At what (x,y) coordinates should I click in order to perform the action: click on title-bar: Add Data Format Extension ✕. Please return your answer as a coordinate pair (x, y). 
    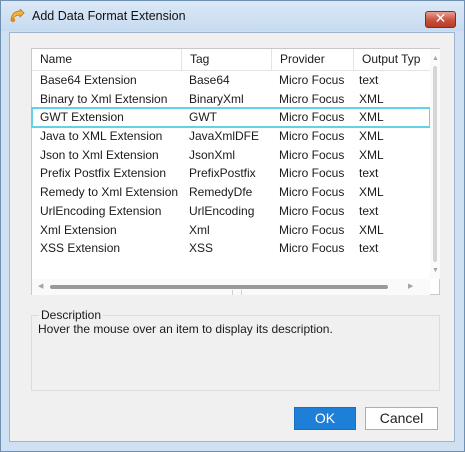
    Looking at the image, I should click on (232, 16).